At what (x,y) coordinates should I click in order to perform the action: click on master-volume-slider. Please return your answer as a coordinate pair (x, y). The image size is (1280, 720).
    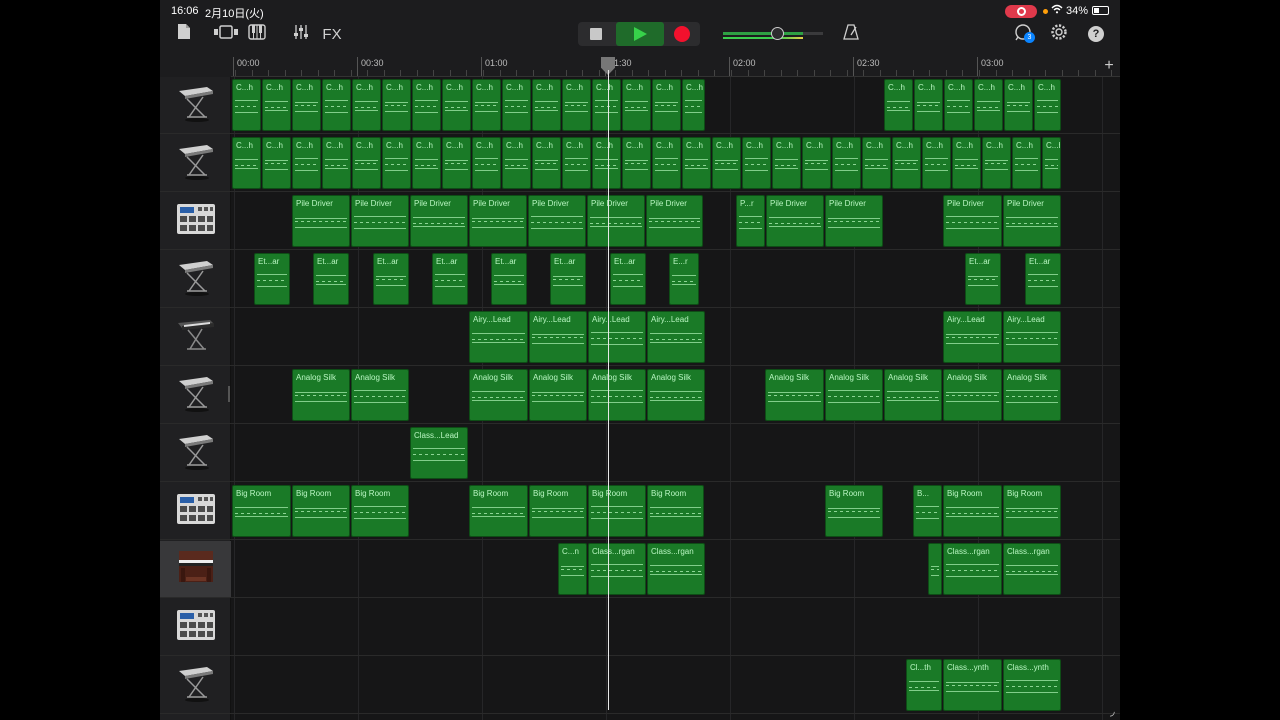
    Looking at the image, I should click on (773, 34).